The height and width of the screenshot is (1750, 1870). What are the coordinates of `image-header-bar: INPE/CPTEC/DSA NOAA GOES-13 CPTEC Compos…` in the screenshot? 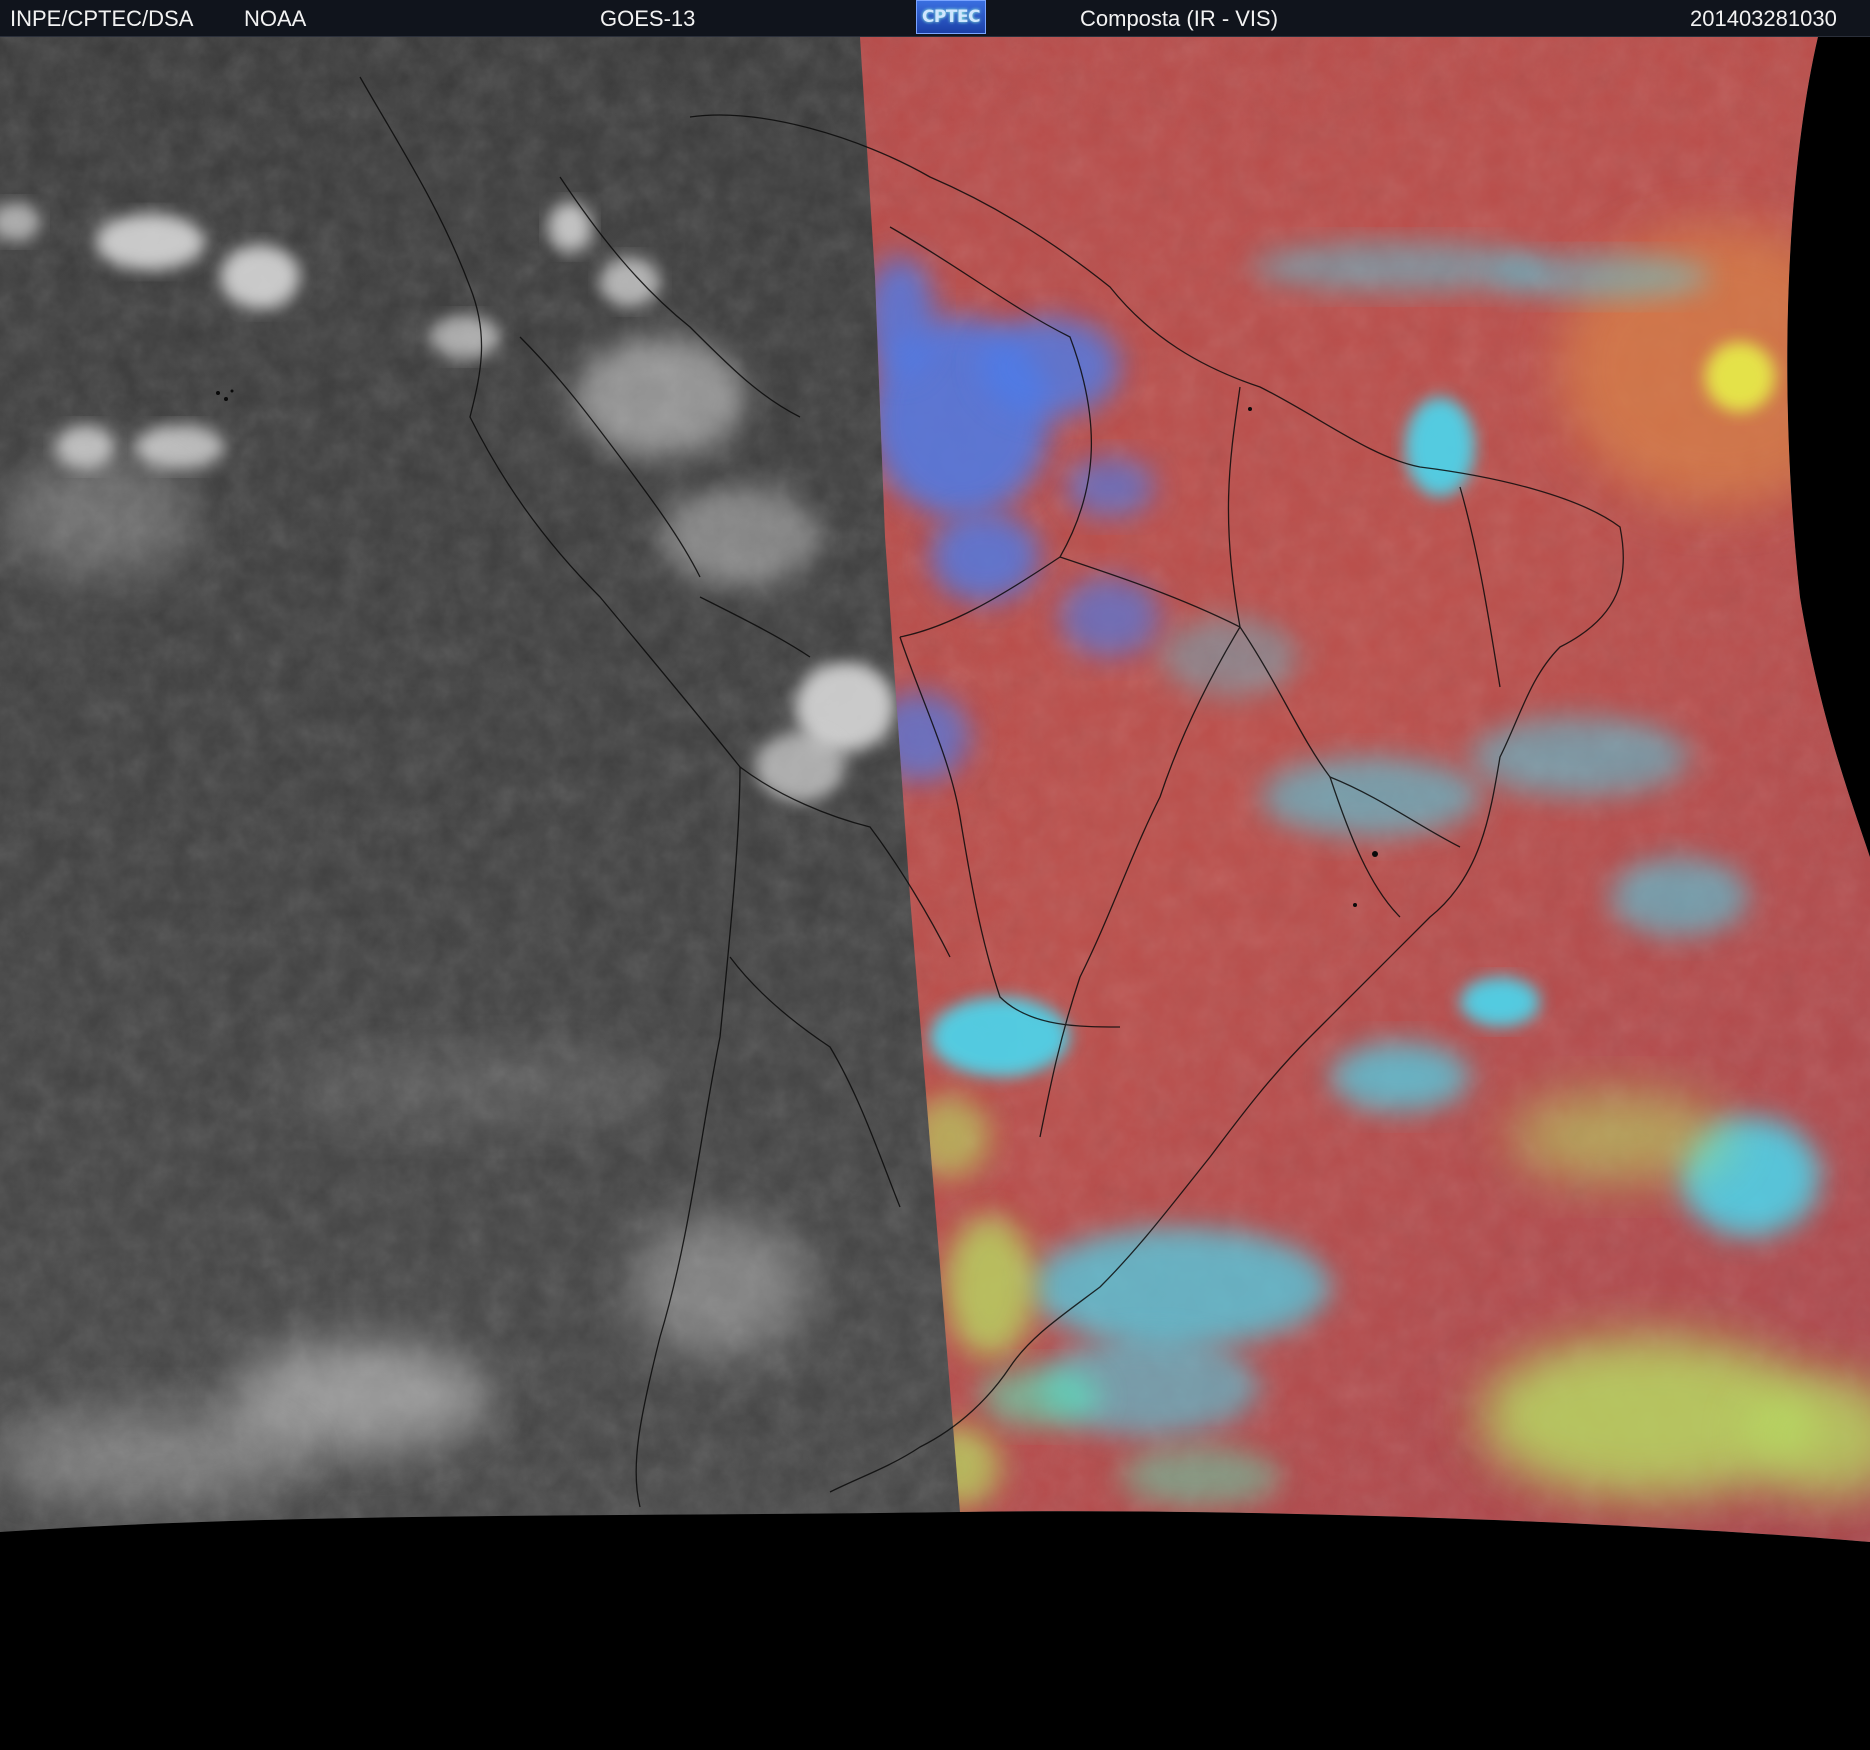 It's located at (935, 18).